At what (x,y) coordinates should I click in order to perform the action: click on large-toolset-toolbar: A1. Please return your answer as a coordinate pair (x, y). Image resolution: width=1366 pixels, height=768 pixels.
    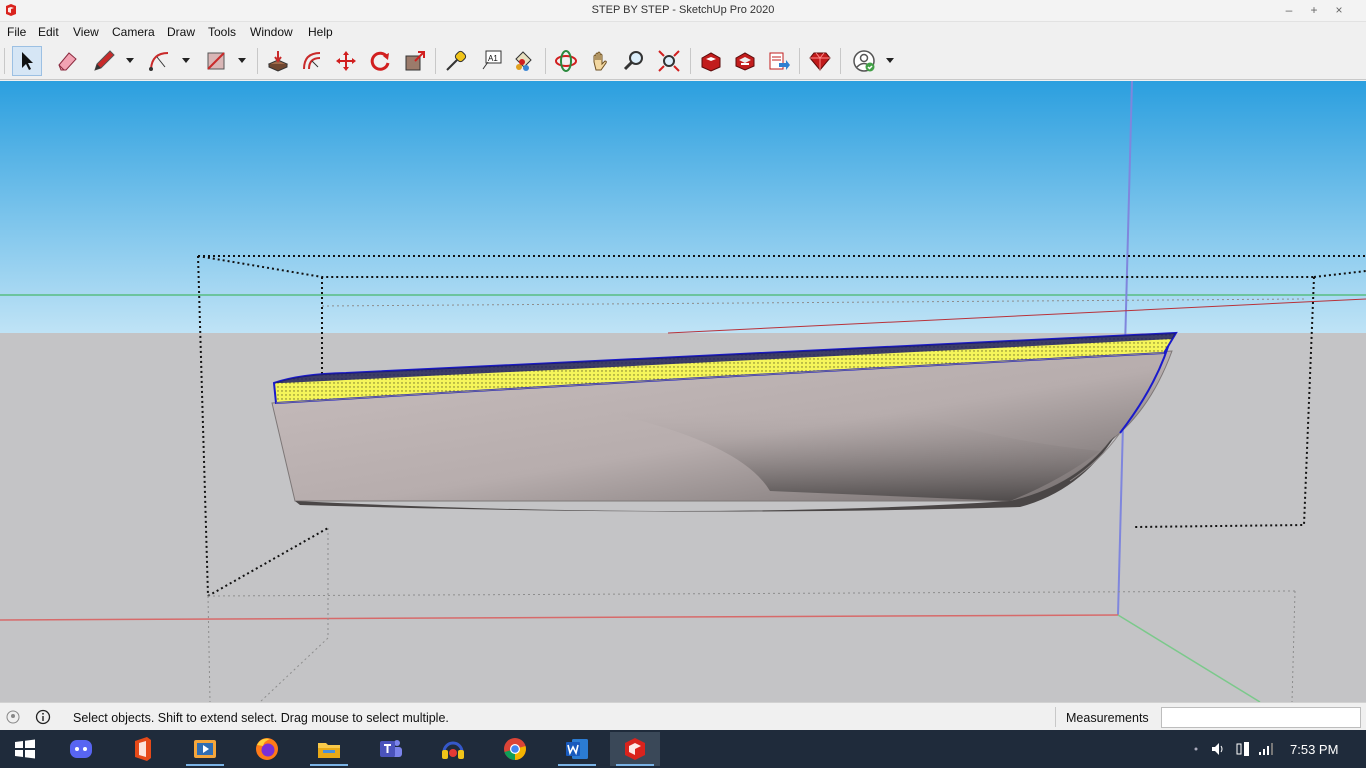
    Looking at the image, I should click on (683, 61).